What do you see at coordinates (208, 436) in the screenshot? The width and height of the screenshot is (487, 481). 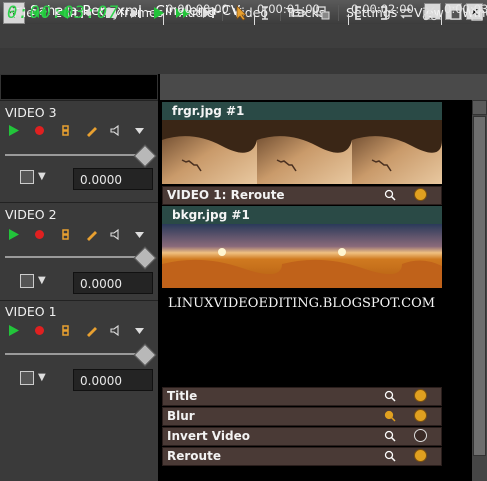 I see `plugin-label: Invert Video` at bounding box center [208, 436].